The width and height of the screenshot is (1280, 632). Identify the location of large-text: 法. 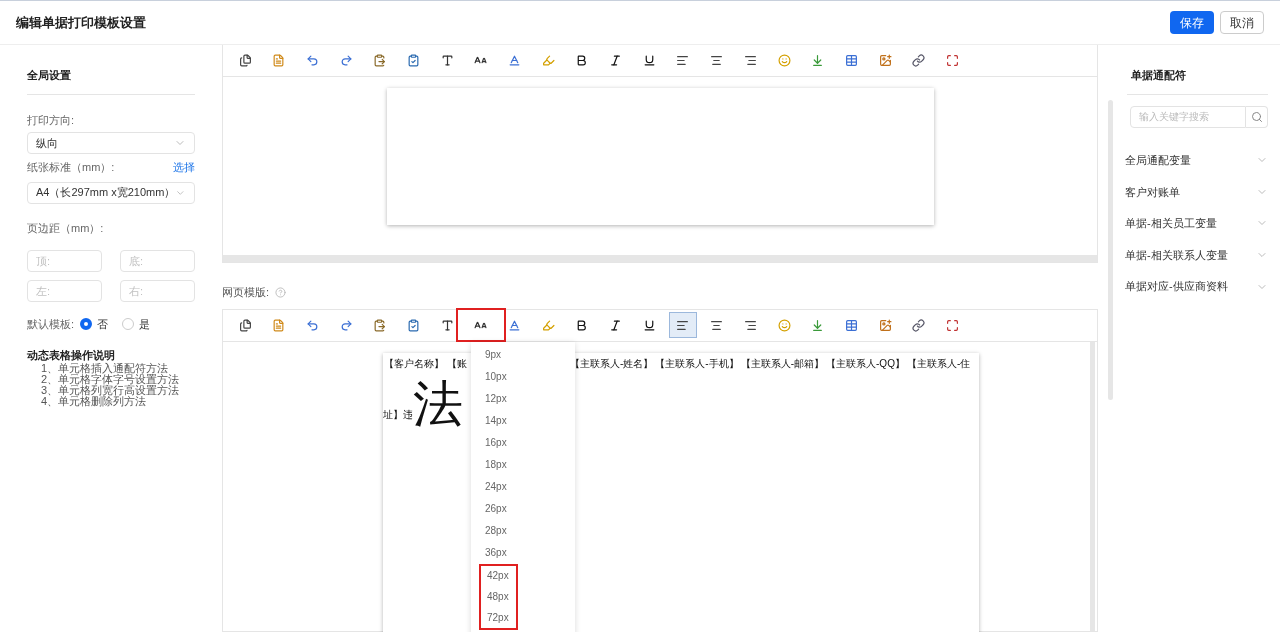
(438, 403).